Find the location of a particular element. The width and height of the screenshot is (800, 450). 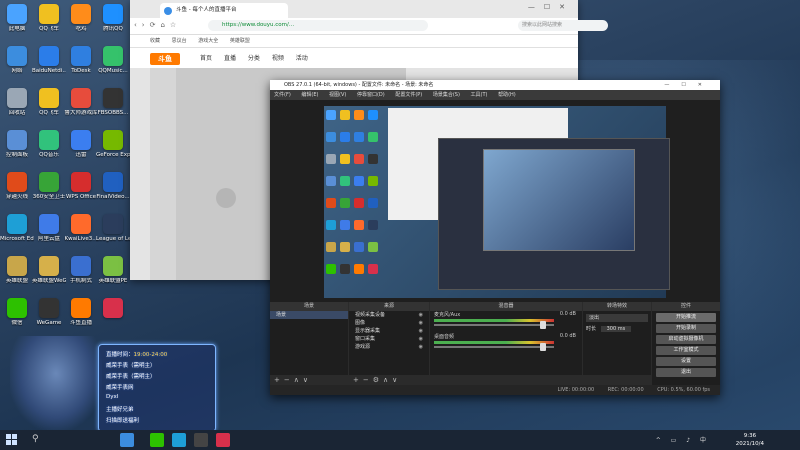

sources-toolbar: +−⚙∧∨ is located at coordinates (389, 380).